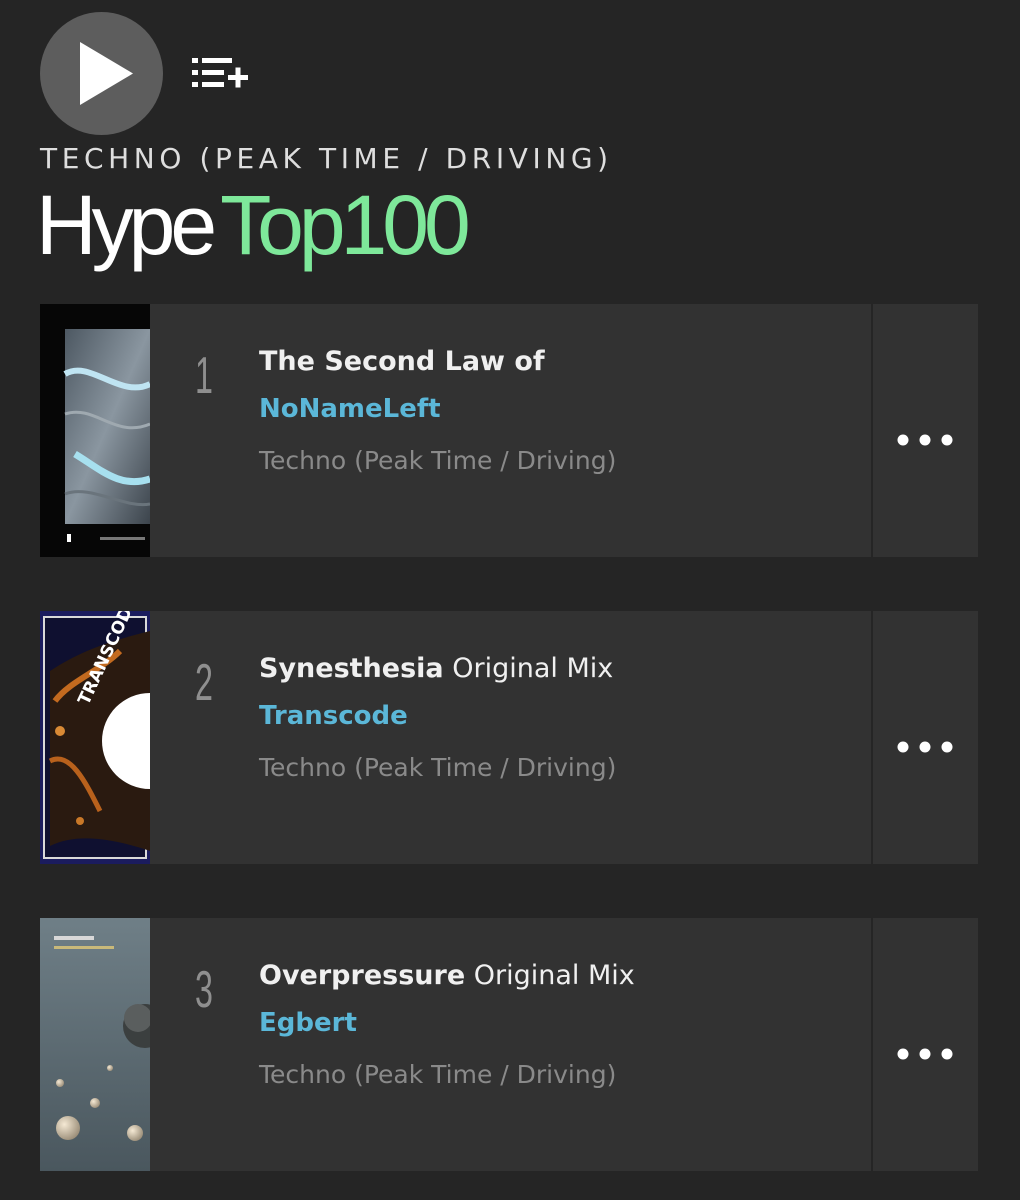 Image resolution: width=1020 pixels, height=1200 pixels. I want to click on track-title-line: The Second Law of, so click(402, 361).